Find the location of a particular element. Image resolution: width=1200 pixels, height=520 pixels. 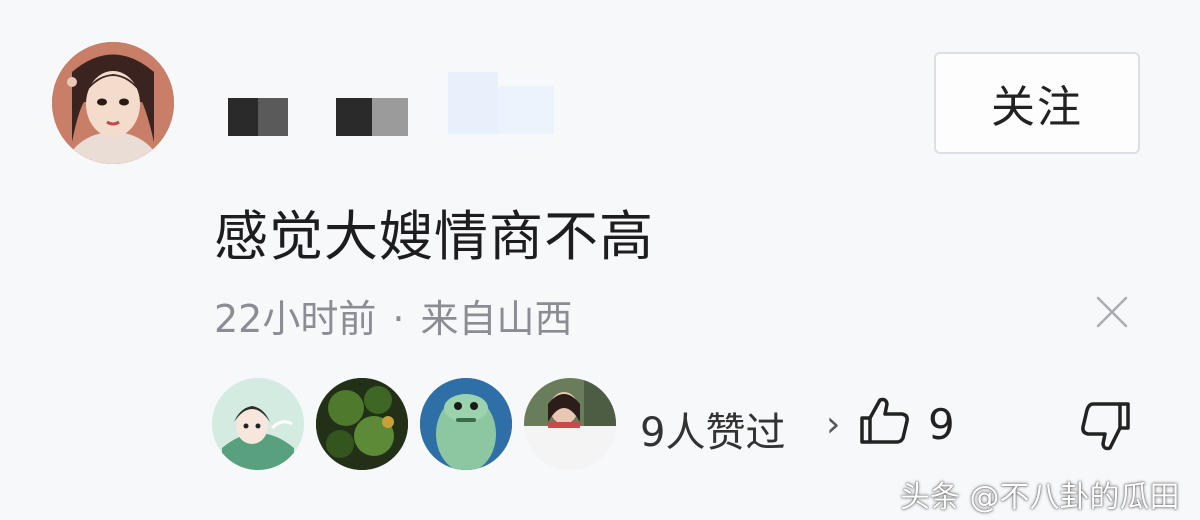

comment-meta: 22小时前 · 来自山西 is located at coordinates (393, 315).